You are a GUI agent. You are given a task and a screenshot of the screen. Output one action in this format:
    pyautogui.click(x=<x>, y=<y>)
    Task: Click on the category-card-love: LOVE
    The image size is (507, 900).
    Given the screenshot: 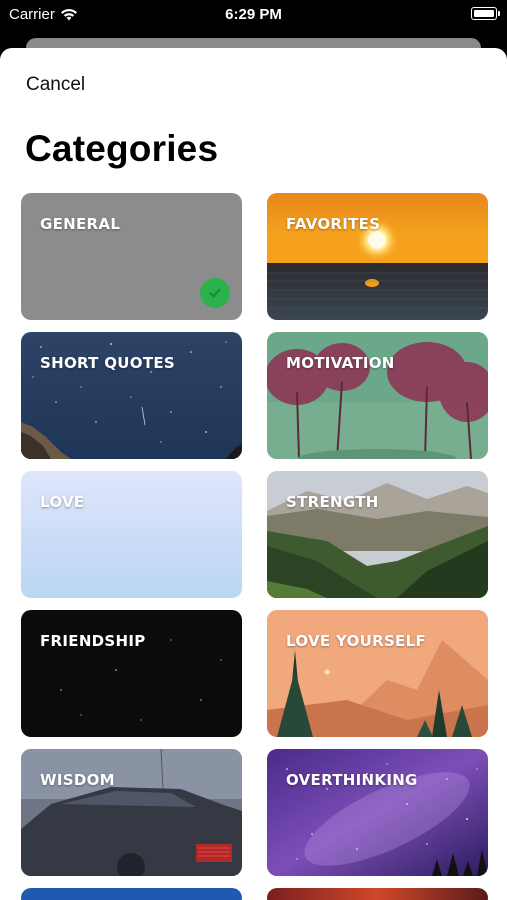 What is the action you would take?
    pyautogui.click(x=131, y=534)
    